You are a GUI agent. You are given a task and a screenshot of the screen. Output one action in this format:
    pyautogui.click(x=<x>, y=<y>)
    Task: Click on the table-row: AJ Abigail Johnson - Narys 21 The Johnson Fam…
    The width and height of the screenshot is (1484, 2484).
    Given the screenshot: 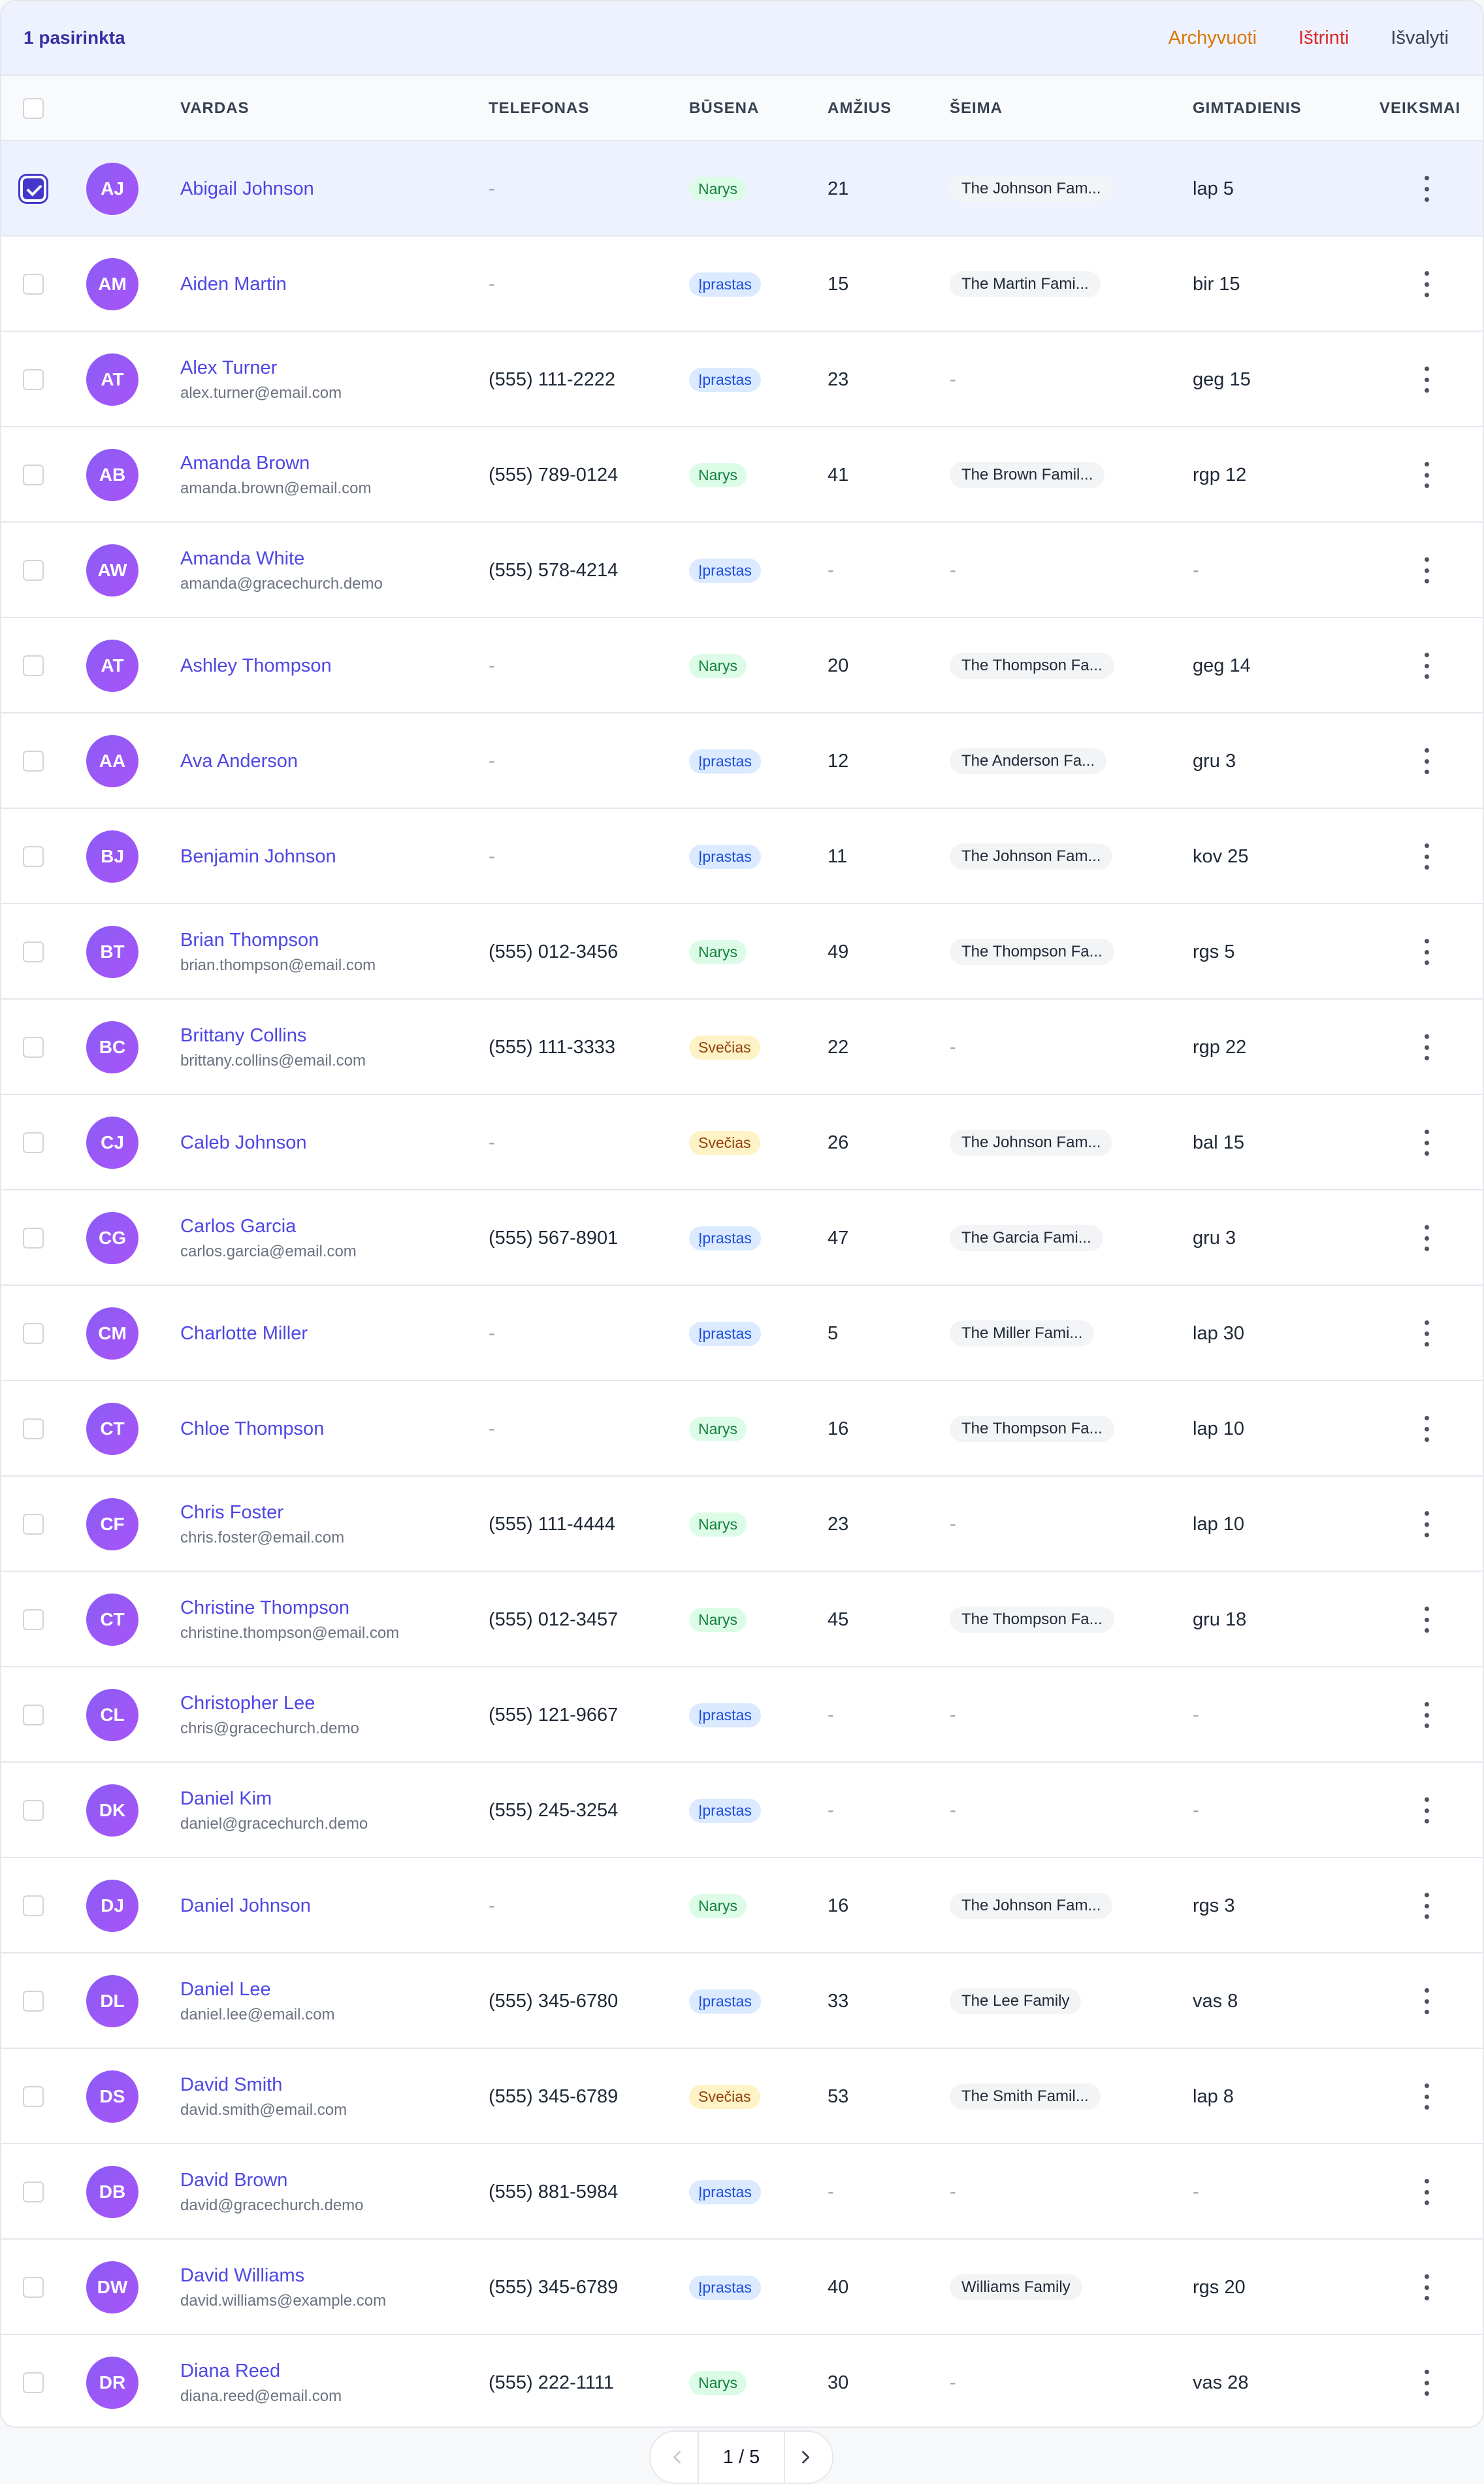 What is the action you would take?
    pyautogui.click(x=742, y=189)
    